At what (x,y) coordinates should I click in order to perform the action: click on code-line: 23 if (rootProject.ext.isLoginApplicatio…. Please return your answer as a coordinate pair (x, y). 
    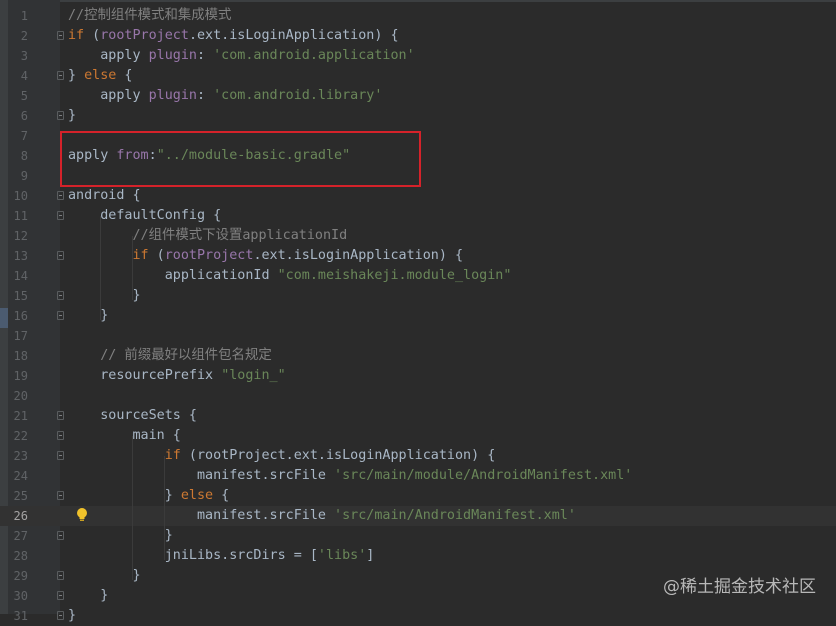
    Looking at the image, I should click on (418, 456).